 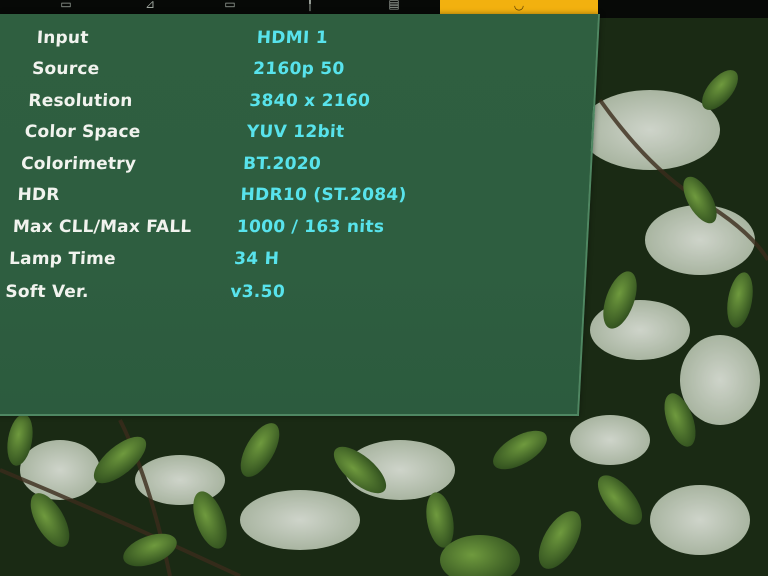 I want to click on info-value: v3.50, so click(x=257, y=292).